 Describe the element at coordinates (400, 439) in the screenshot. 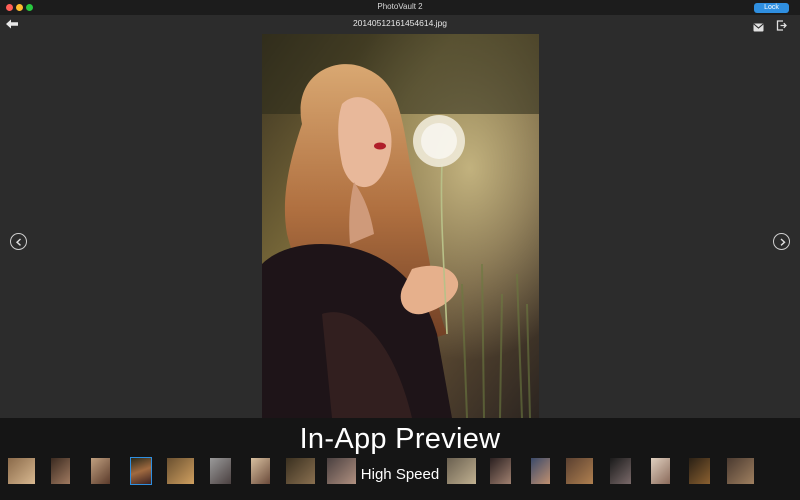

I see `promo-title: In-App Preview` at that location.